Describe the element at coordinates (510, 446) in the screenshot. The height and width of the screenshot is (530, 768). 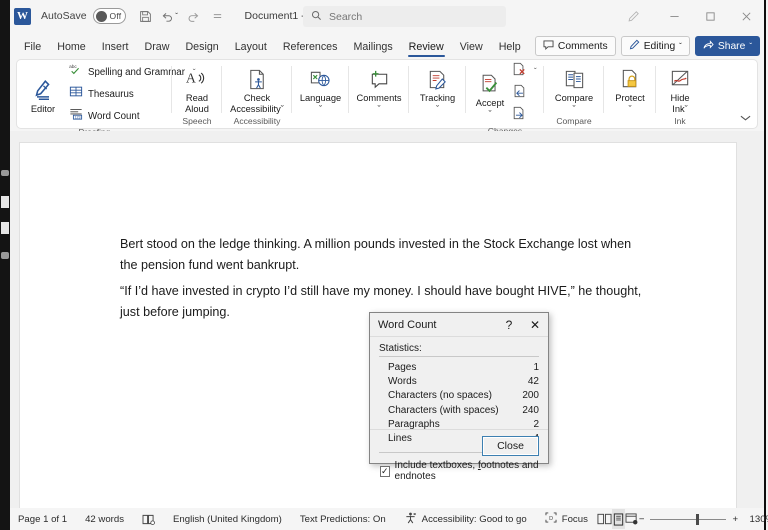
I see `close-button: Close` at that location.